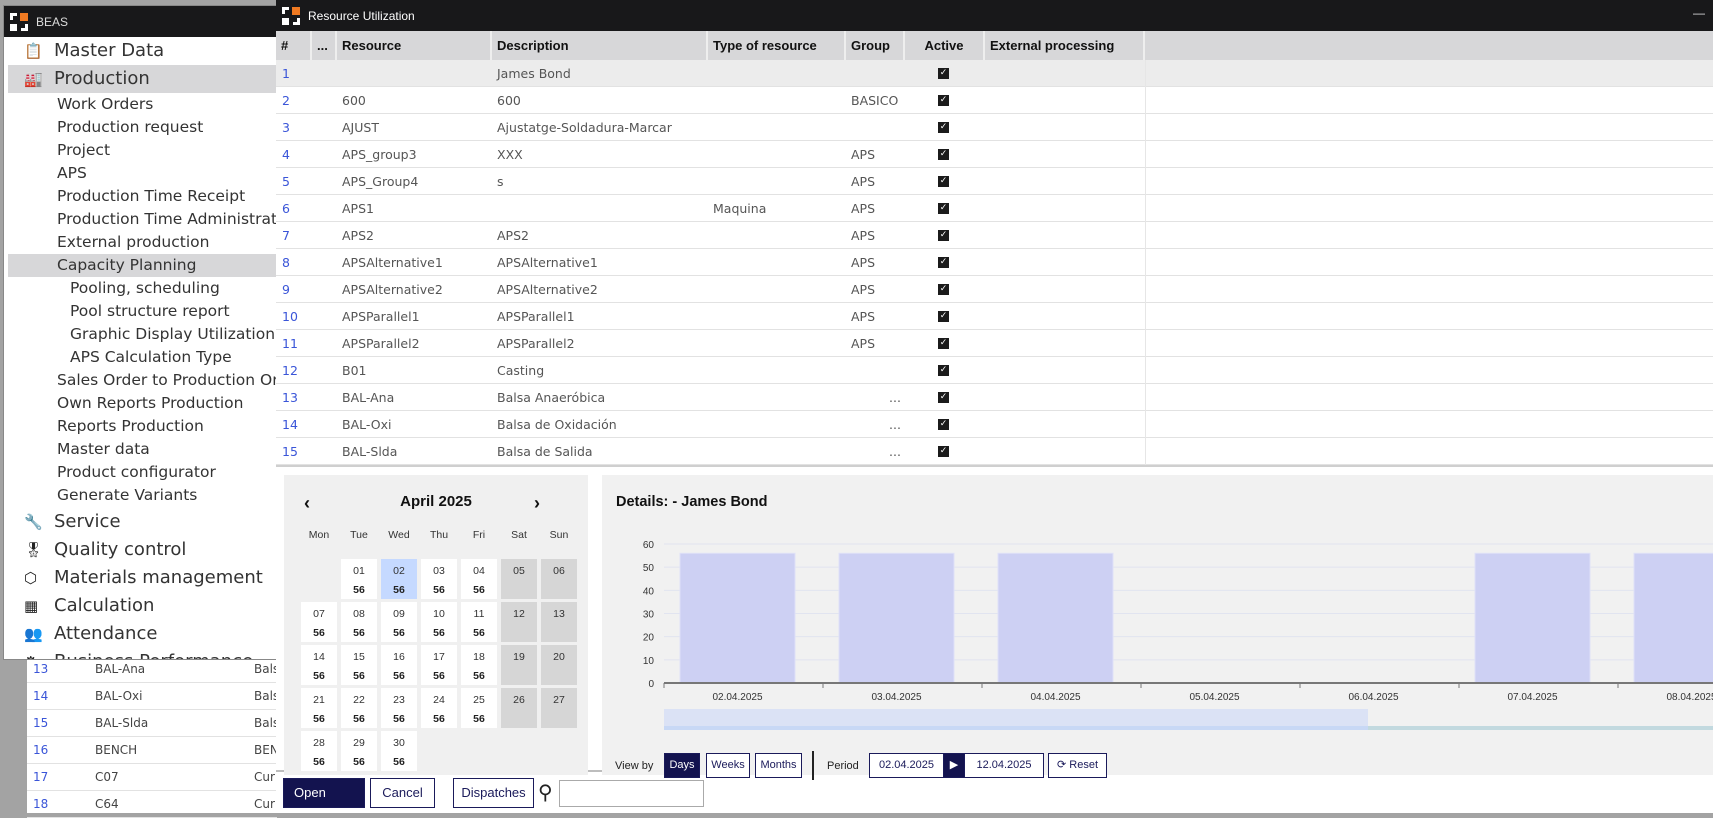  Describe the element at coordinates (142, 472) in the screenshot. I see `menu-item-product-configurator: Product configurator` at that location.